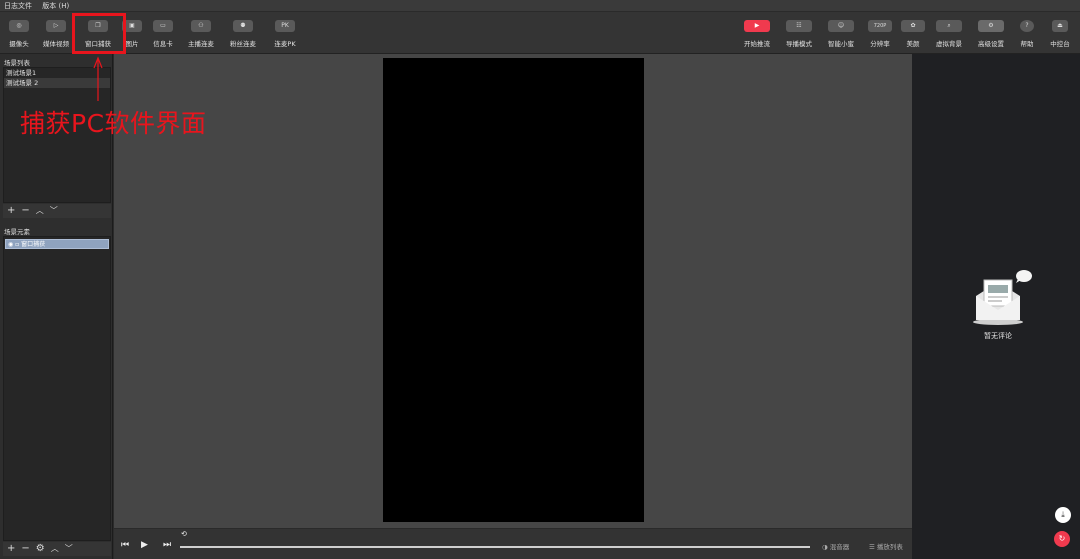  What do you see at coordinates (144, 545) in the screenshot?
I see `play-icon: ▶` at bounding box center [144, 545].